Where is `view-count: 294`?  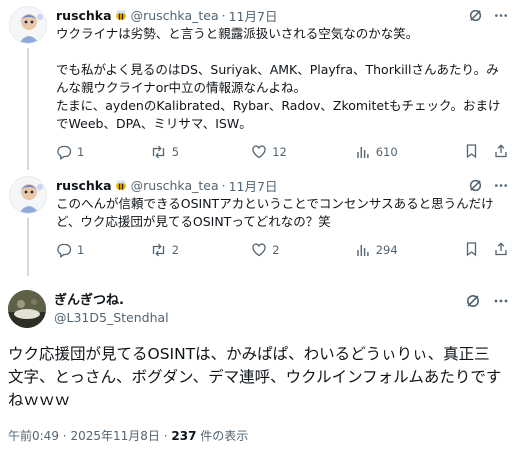
view-count: 294 is located at coordinates (386, 250).